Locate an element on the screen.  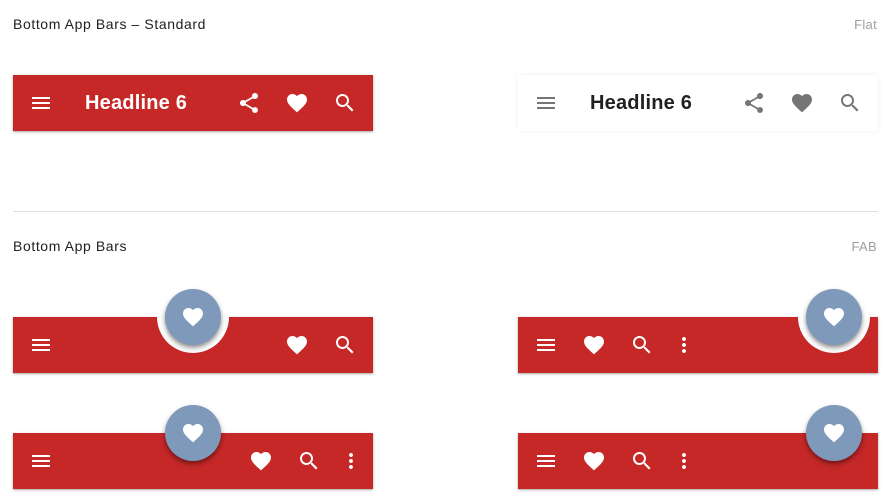
bottom-app-bar-fab-end-inset is located at coordinates (698, 327).